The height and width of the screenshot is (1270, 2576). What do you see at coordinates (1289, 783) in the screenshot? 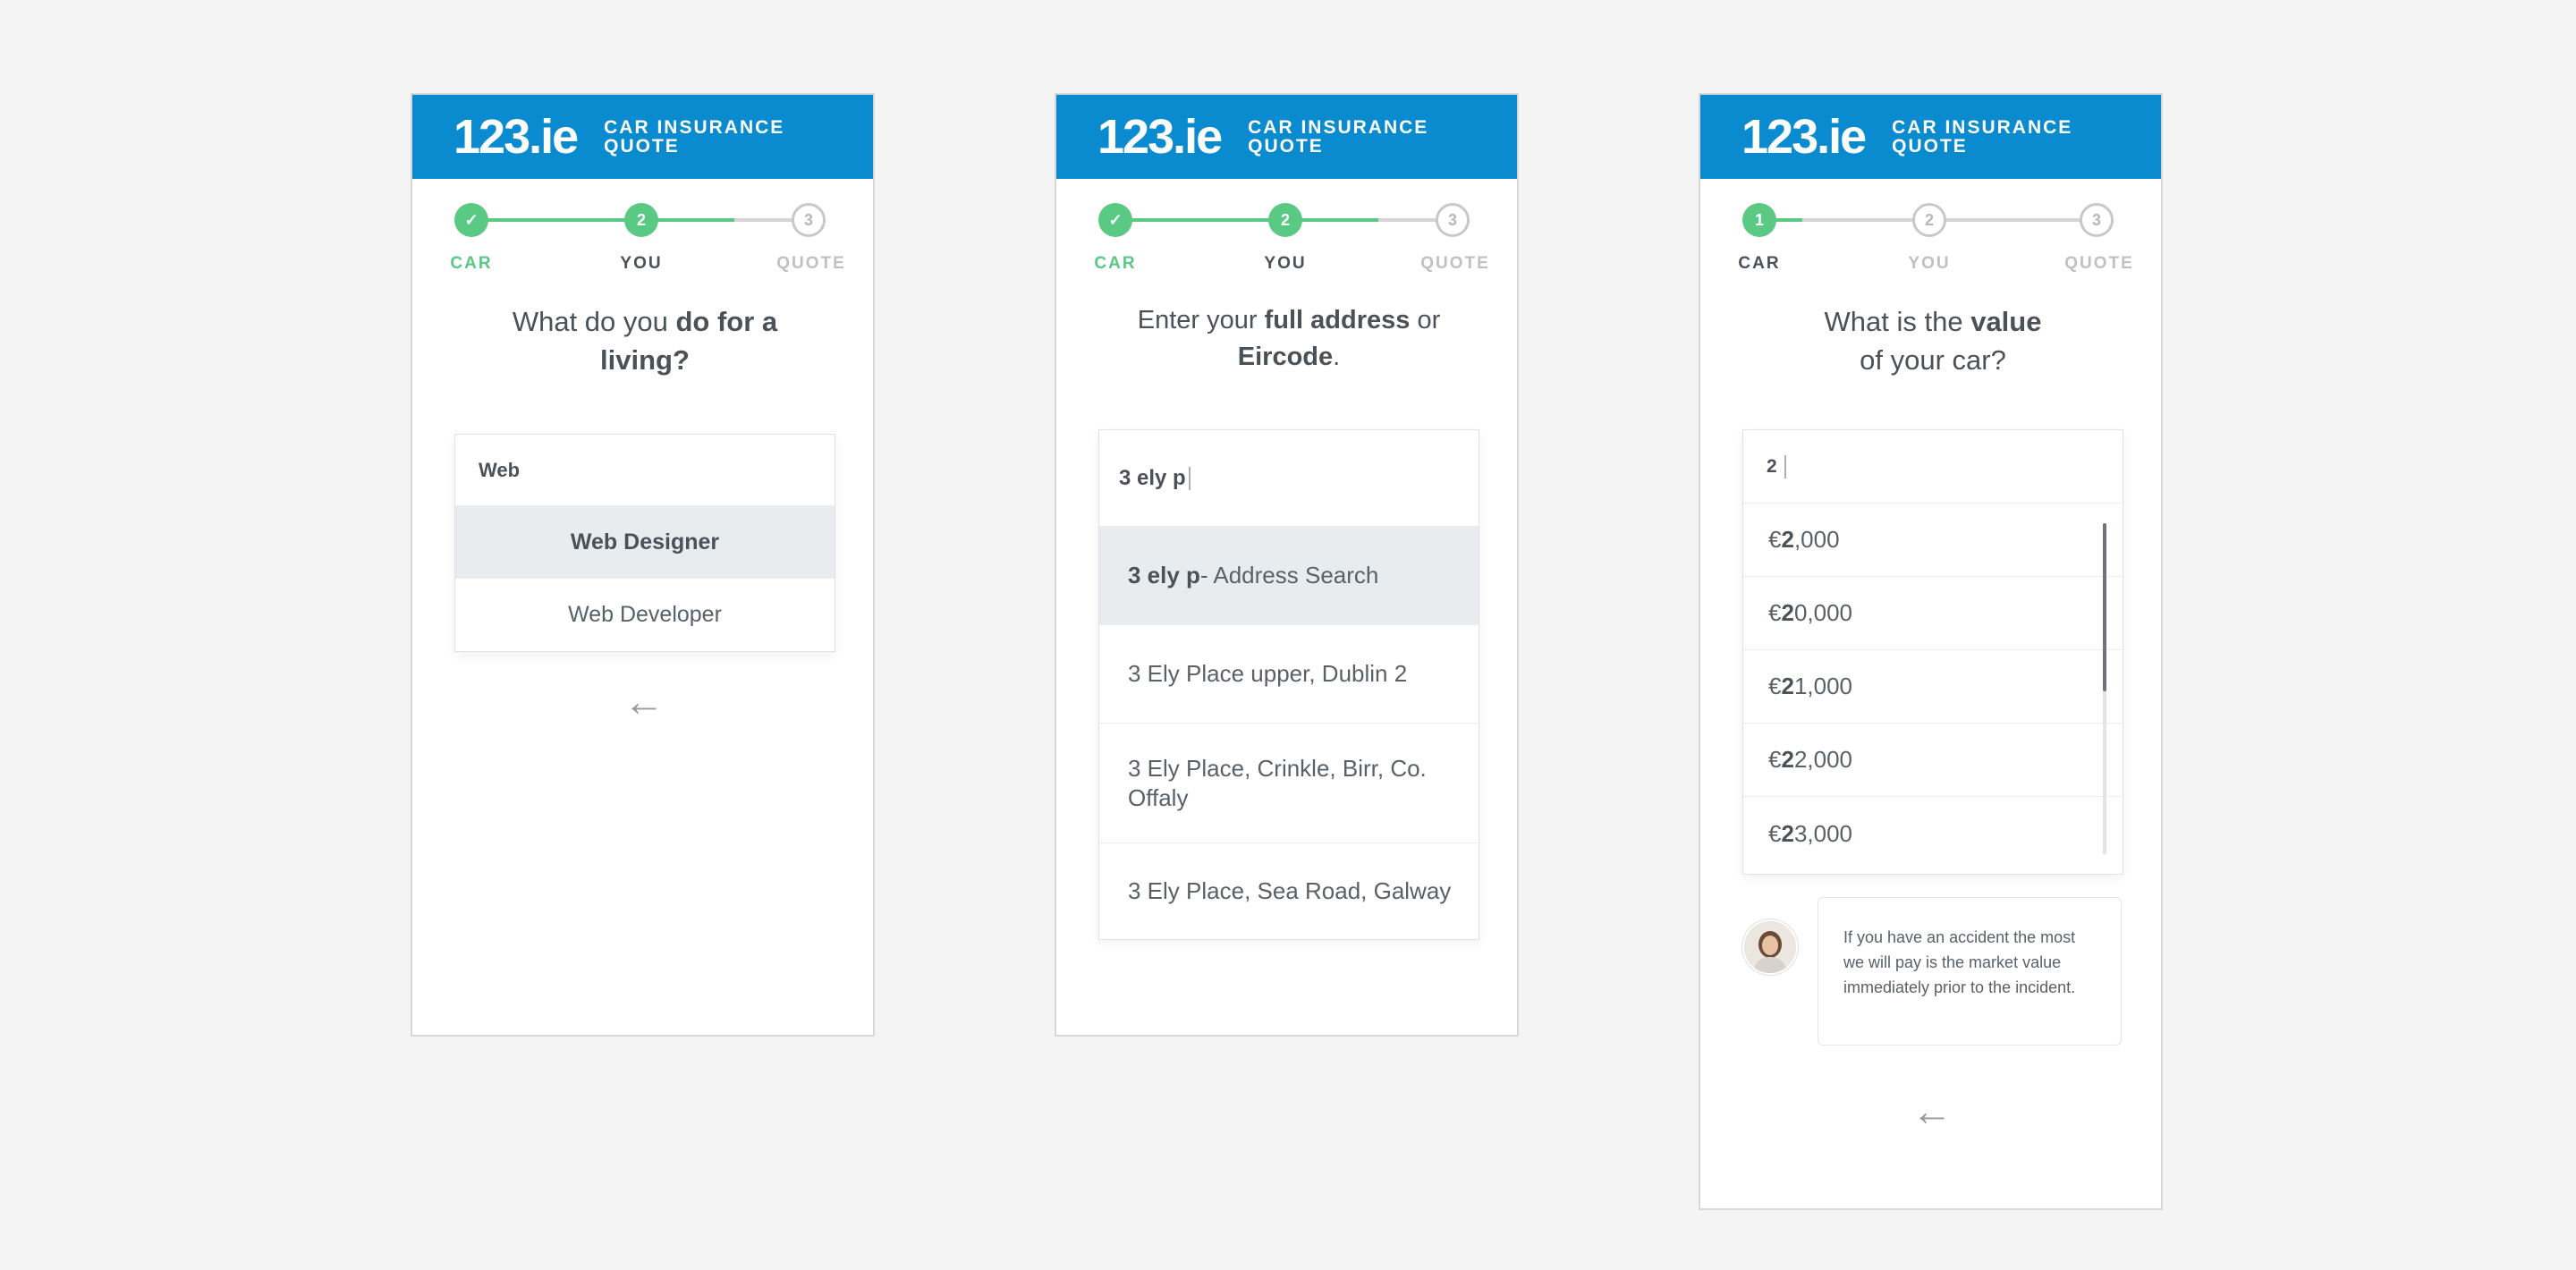
I see `option-address-2: 3 Ely Place, Crinkle, Birr, Co. Offaly` at bounding box center [1289, 783].